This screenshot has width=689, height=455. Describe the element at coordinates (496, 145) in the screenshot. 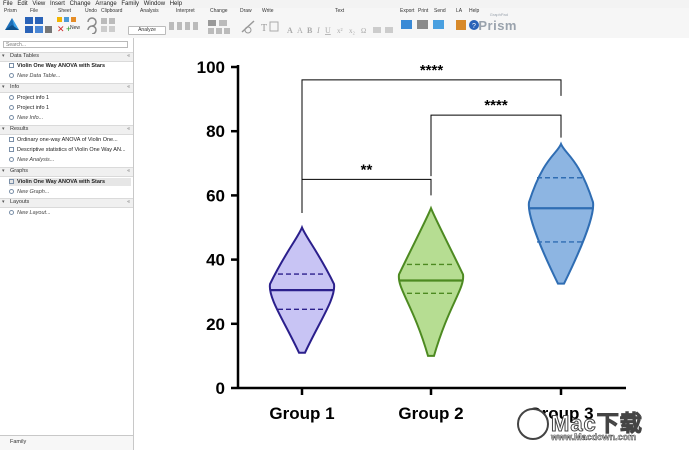

I see `significance-bracket` at that location.